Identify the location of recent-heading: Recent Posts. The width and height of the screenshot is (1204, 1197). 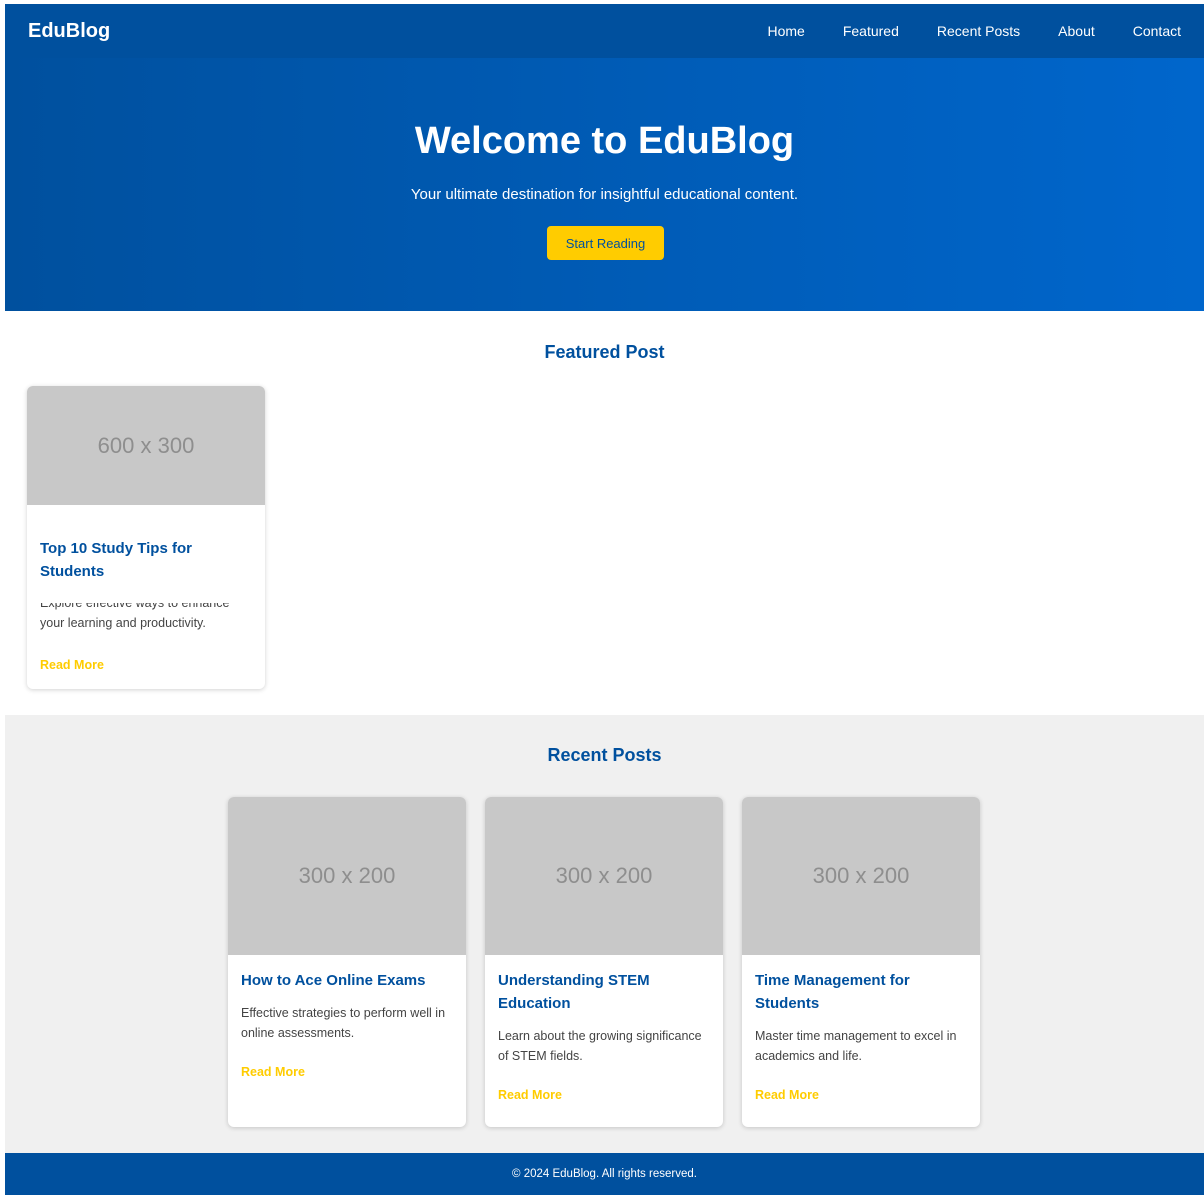
(604, 755).